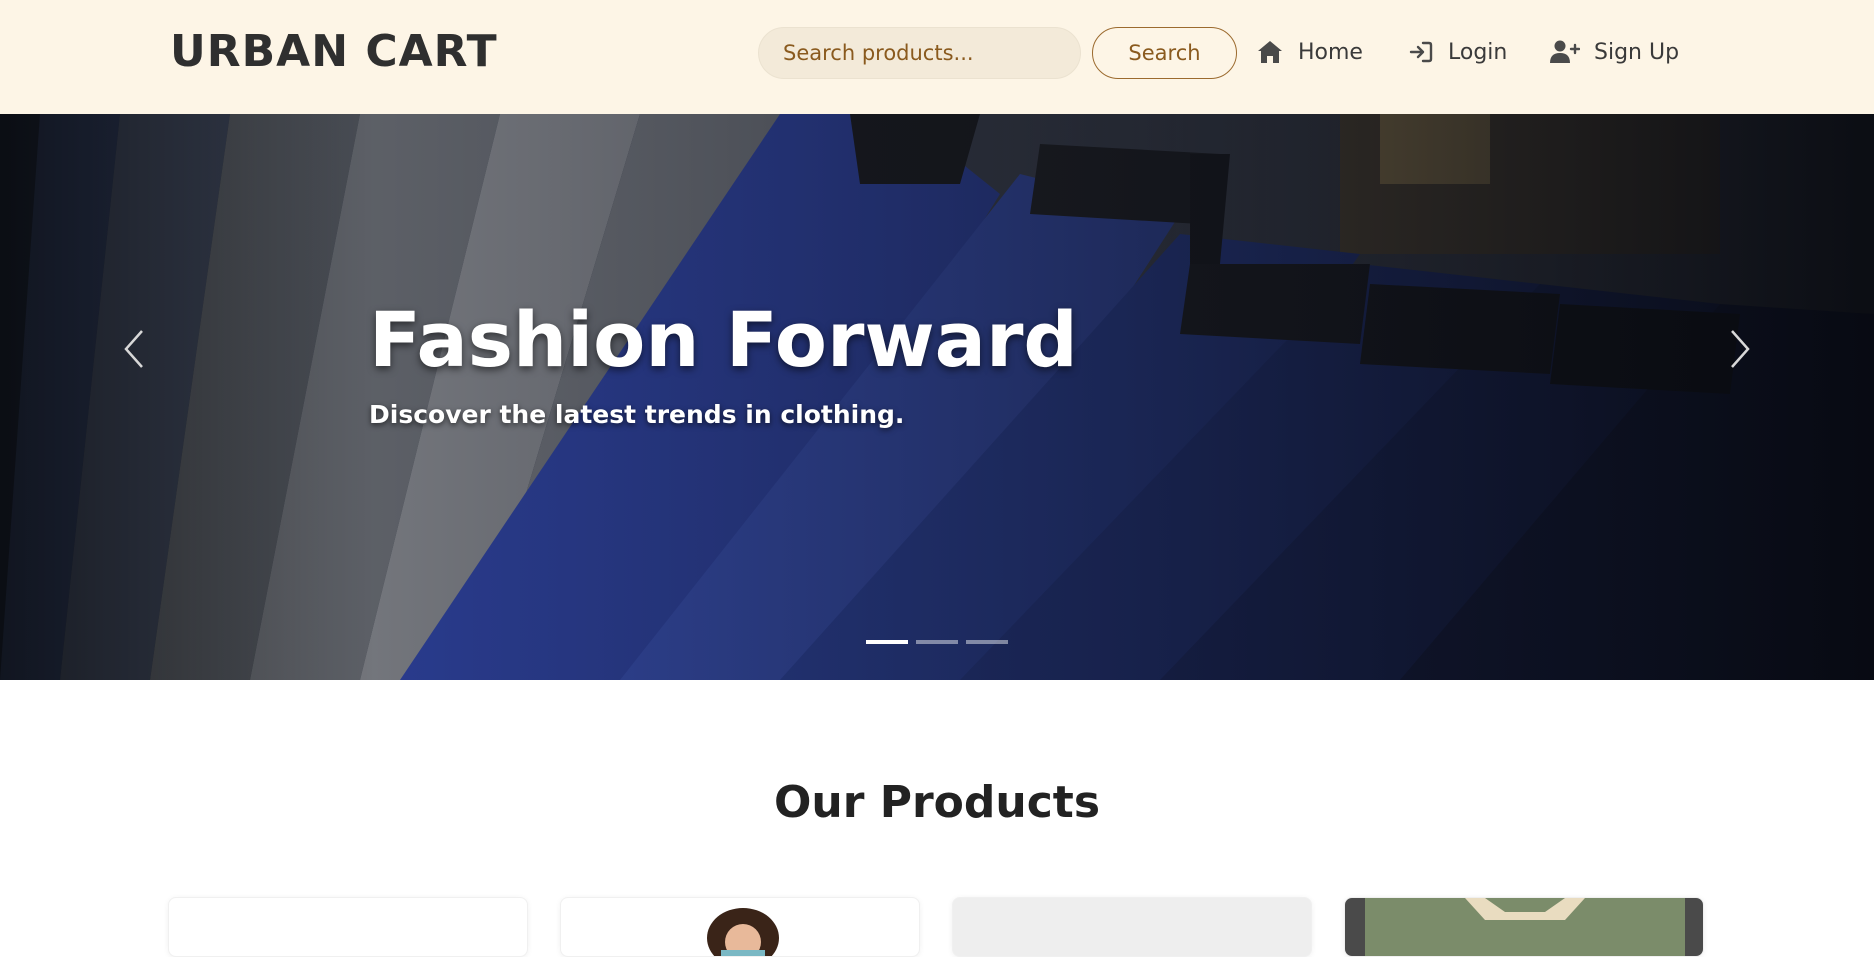 This screenshot has height=957, width=1874. What do you see at coordinates (1330, 52) in the screenshot?
I see `nav-home-label: Home` at bounding box center [1330, 52].